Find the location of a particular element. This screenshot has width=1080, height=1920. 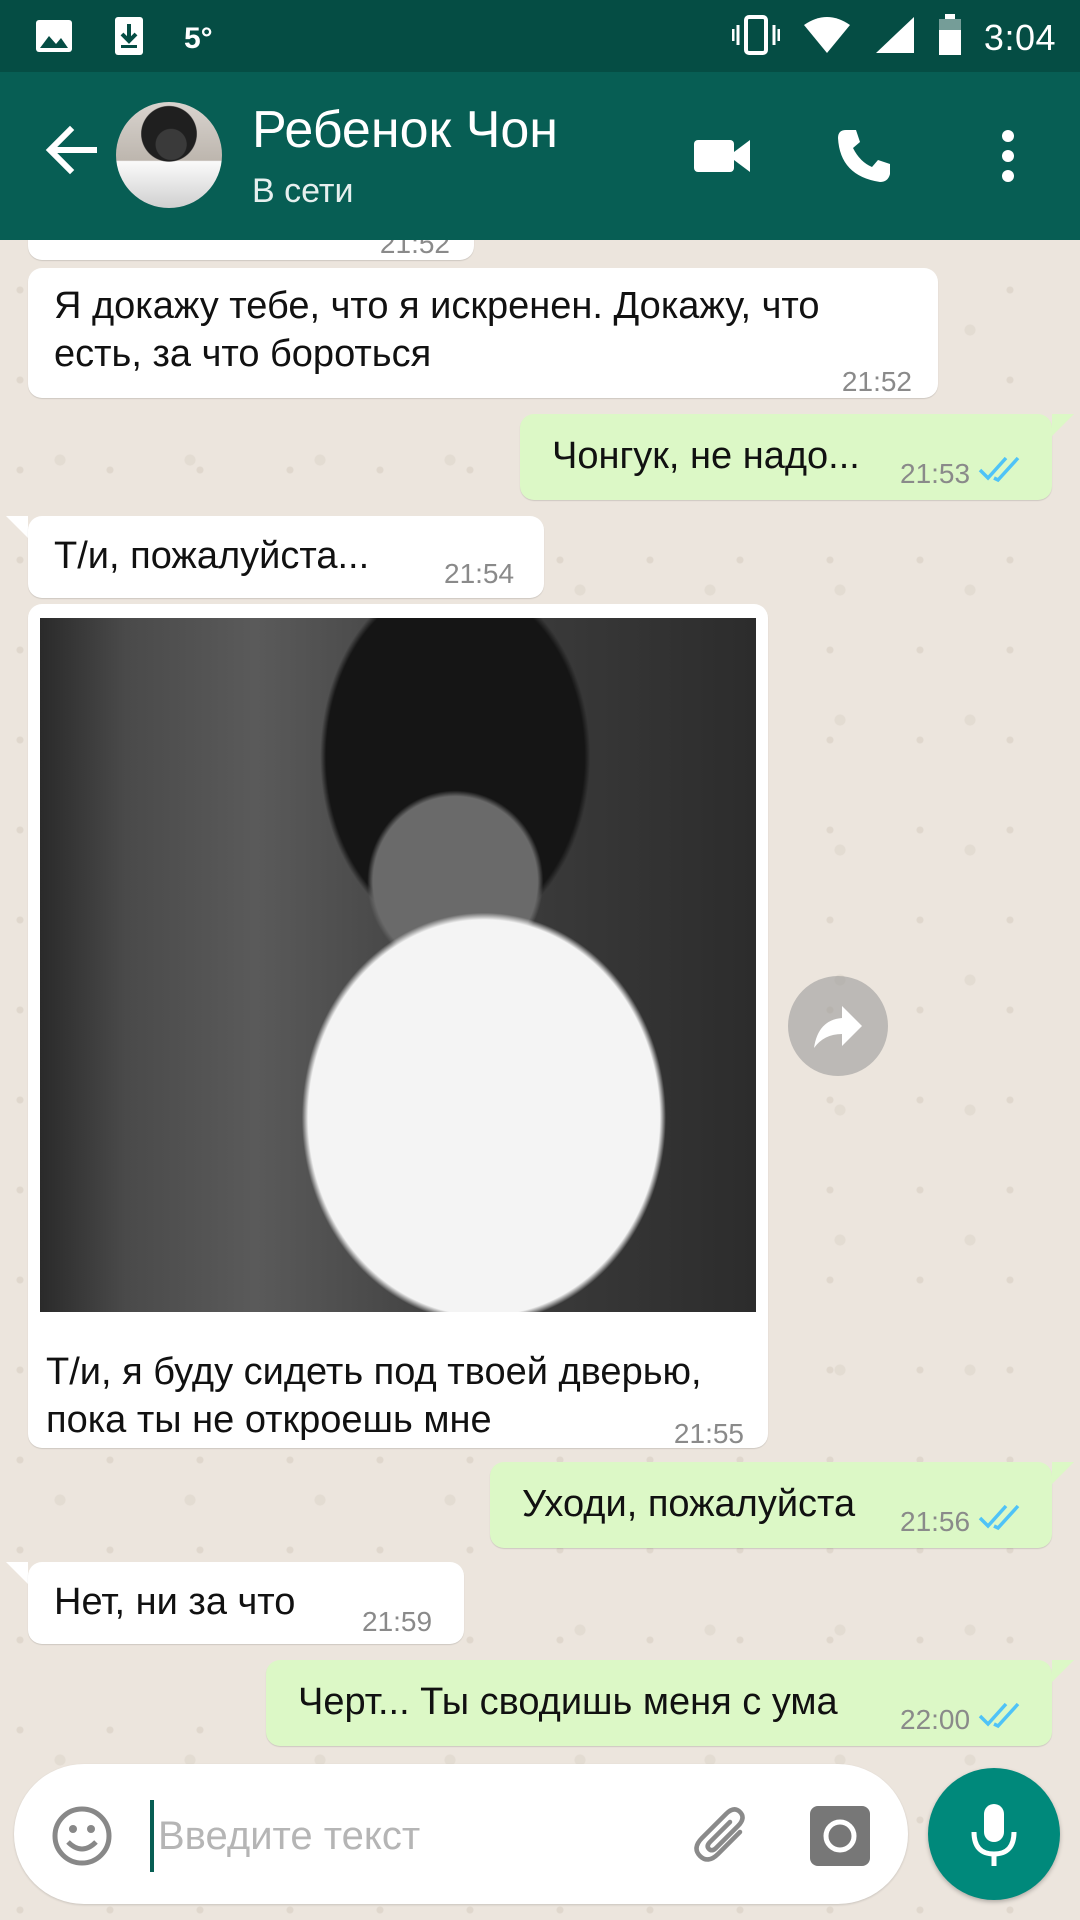

message-time: 21:53 is located at coordinates (935, 473).